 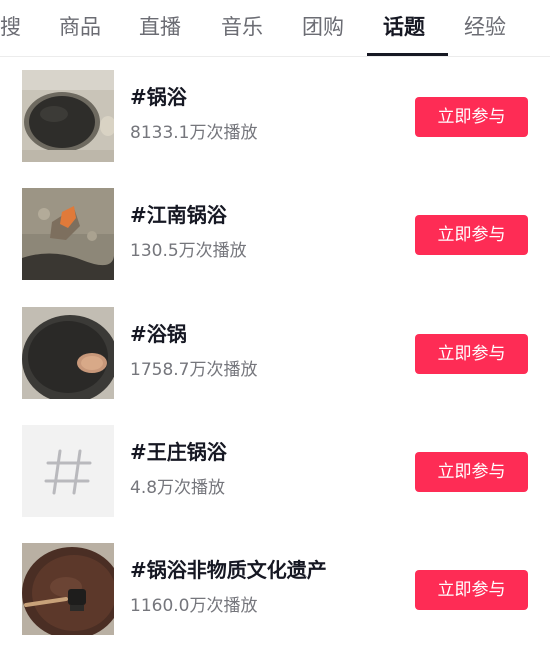 I want to click on active-tab-indicator, so click(x=407, y=54).